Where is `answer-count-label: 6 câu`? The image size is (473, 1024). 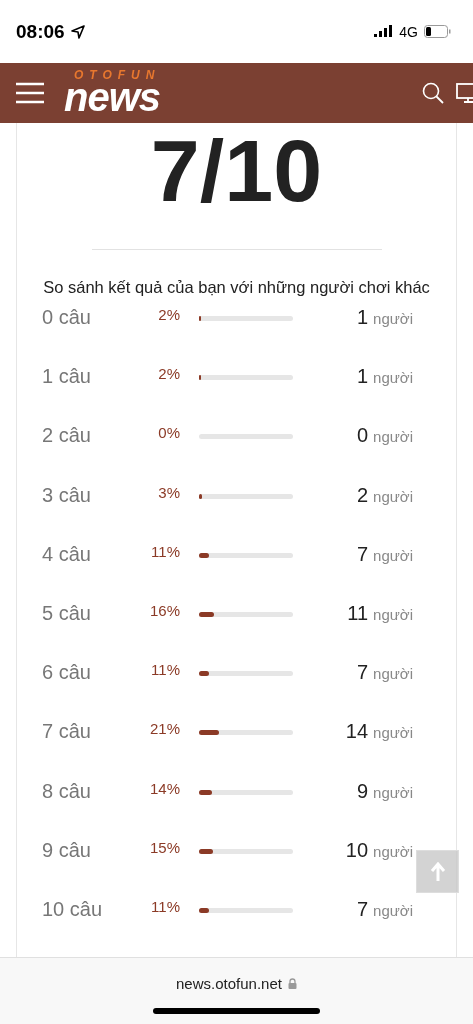 answer-count-label: 6 câu is located at coordinates (67, 673).